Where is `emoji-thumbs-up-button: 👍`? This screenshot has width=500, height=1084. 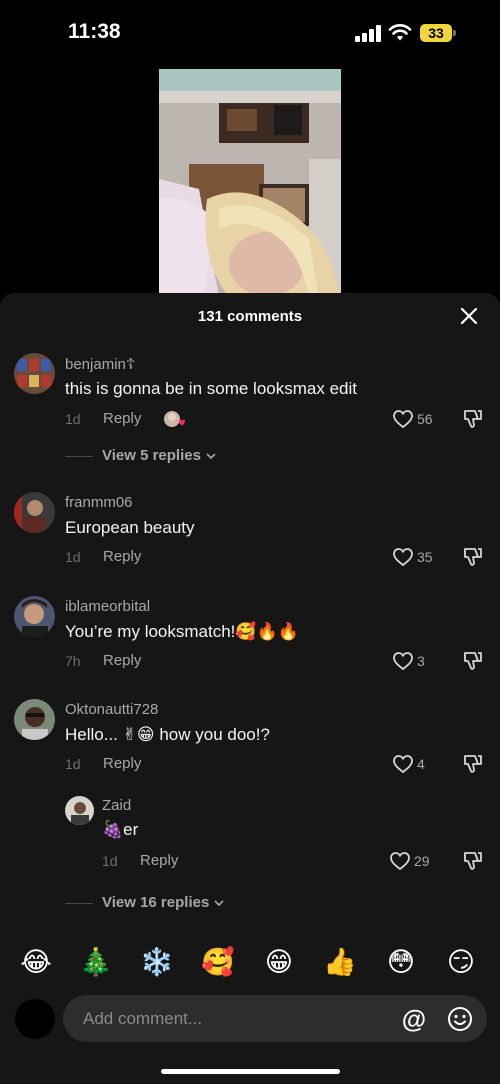 emoji-thumbs-up-button: 👍 is located at coordinates (340, 963).